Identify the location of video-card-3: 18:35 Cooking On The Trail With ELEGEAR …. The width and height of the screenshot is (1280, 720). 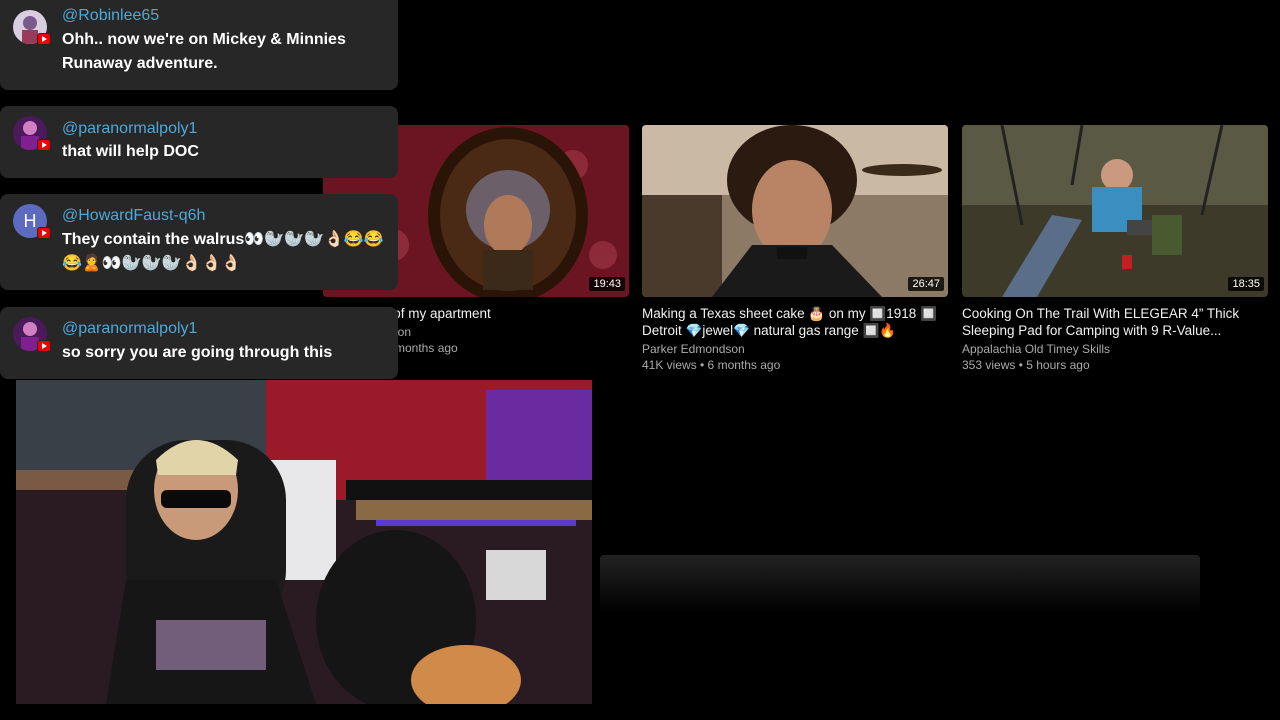
(1115, 248).